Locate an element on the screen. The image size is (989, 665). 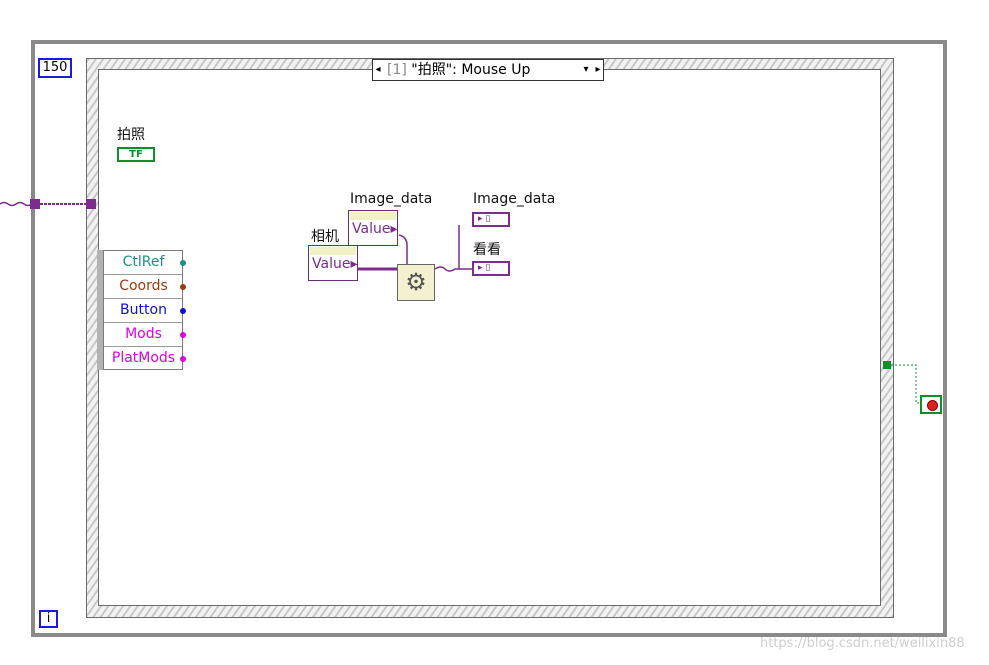
event-case-label: [1] "拍照": Mouse Up is located at coordinates (458, 70).